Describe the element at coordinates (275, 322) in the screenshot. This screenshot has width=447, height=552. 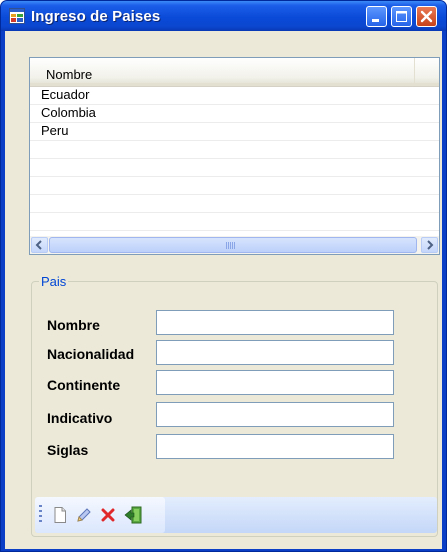
I see `nombre-field` at that location.